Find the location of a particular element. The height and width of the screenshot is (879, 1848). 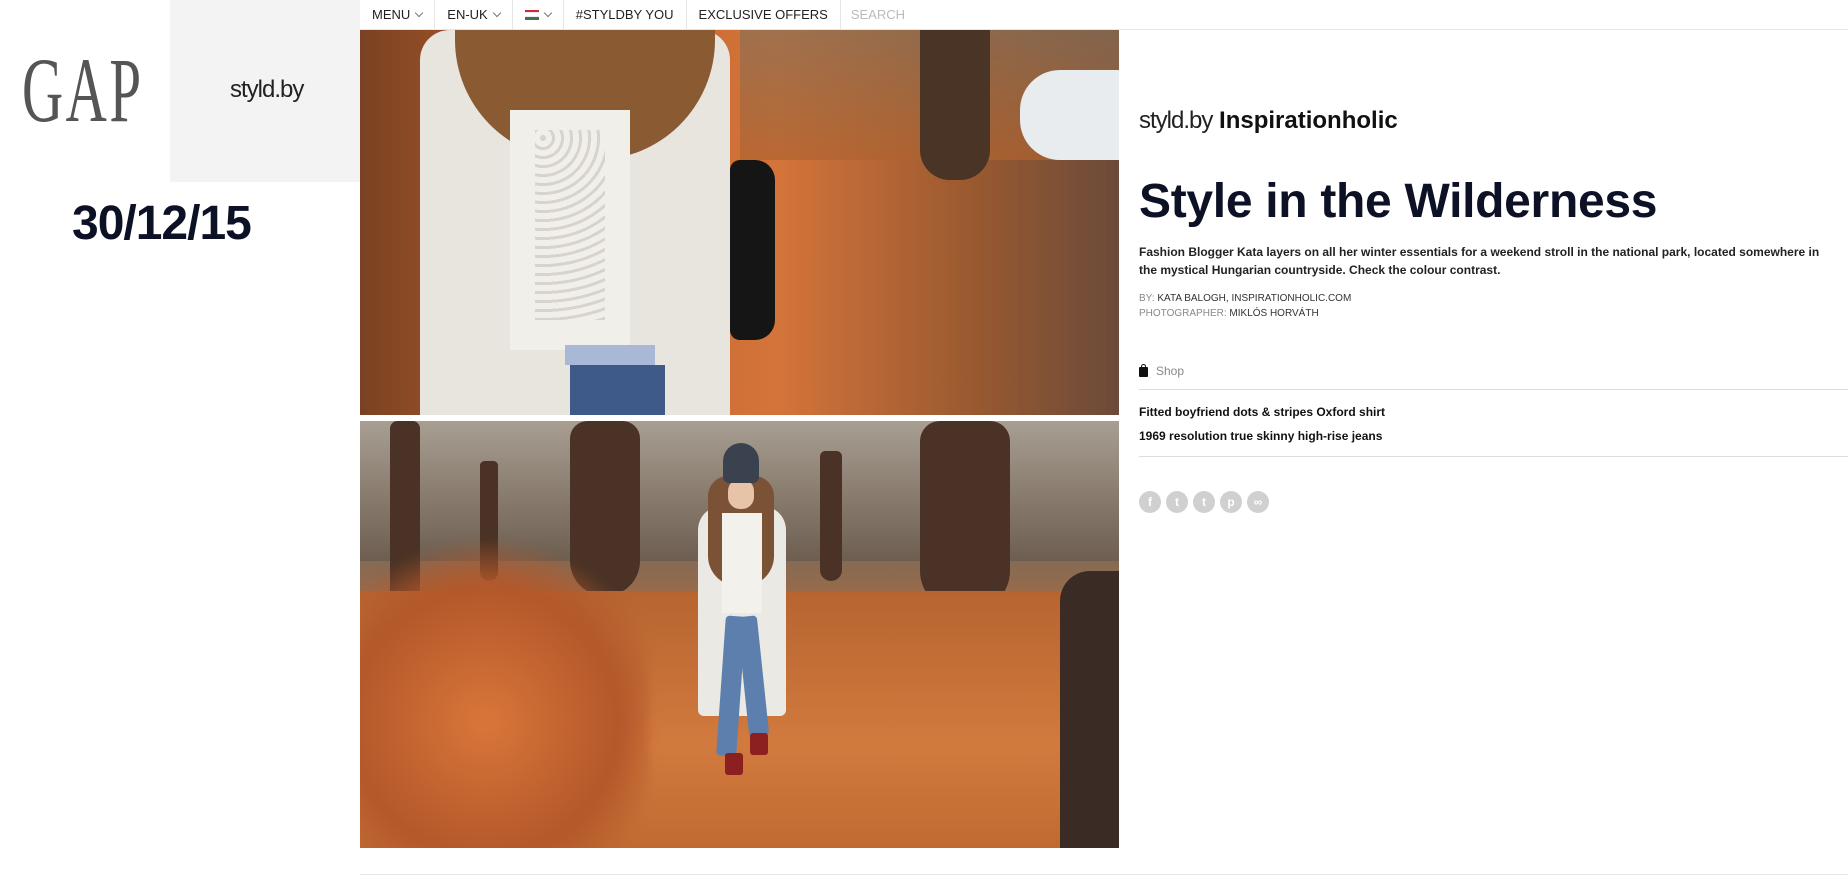

divider is located at coordinates (1104, 874).